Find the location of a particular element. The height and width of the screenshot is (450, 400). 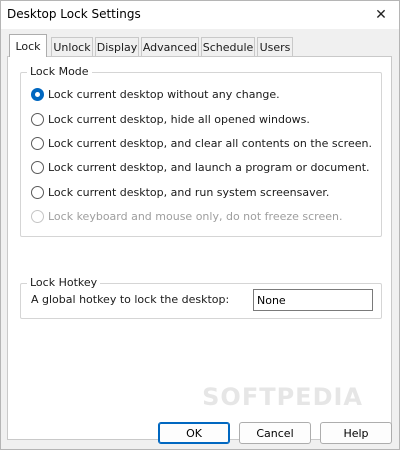

ok-button: OK is located at coordinates (194, 433).